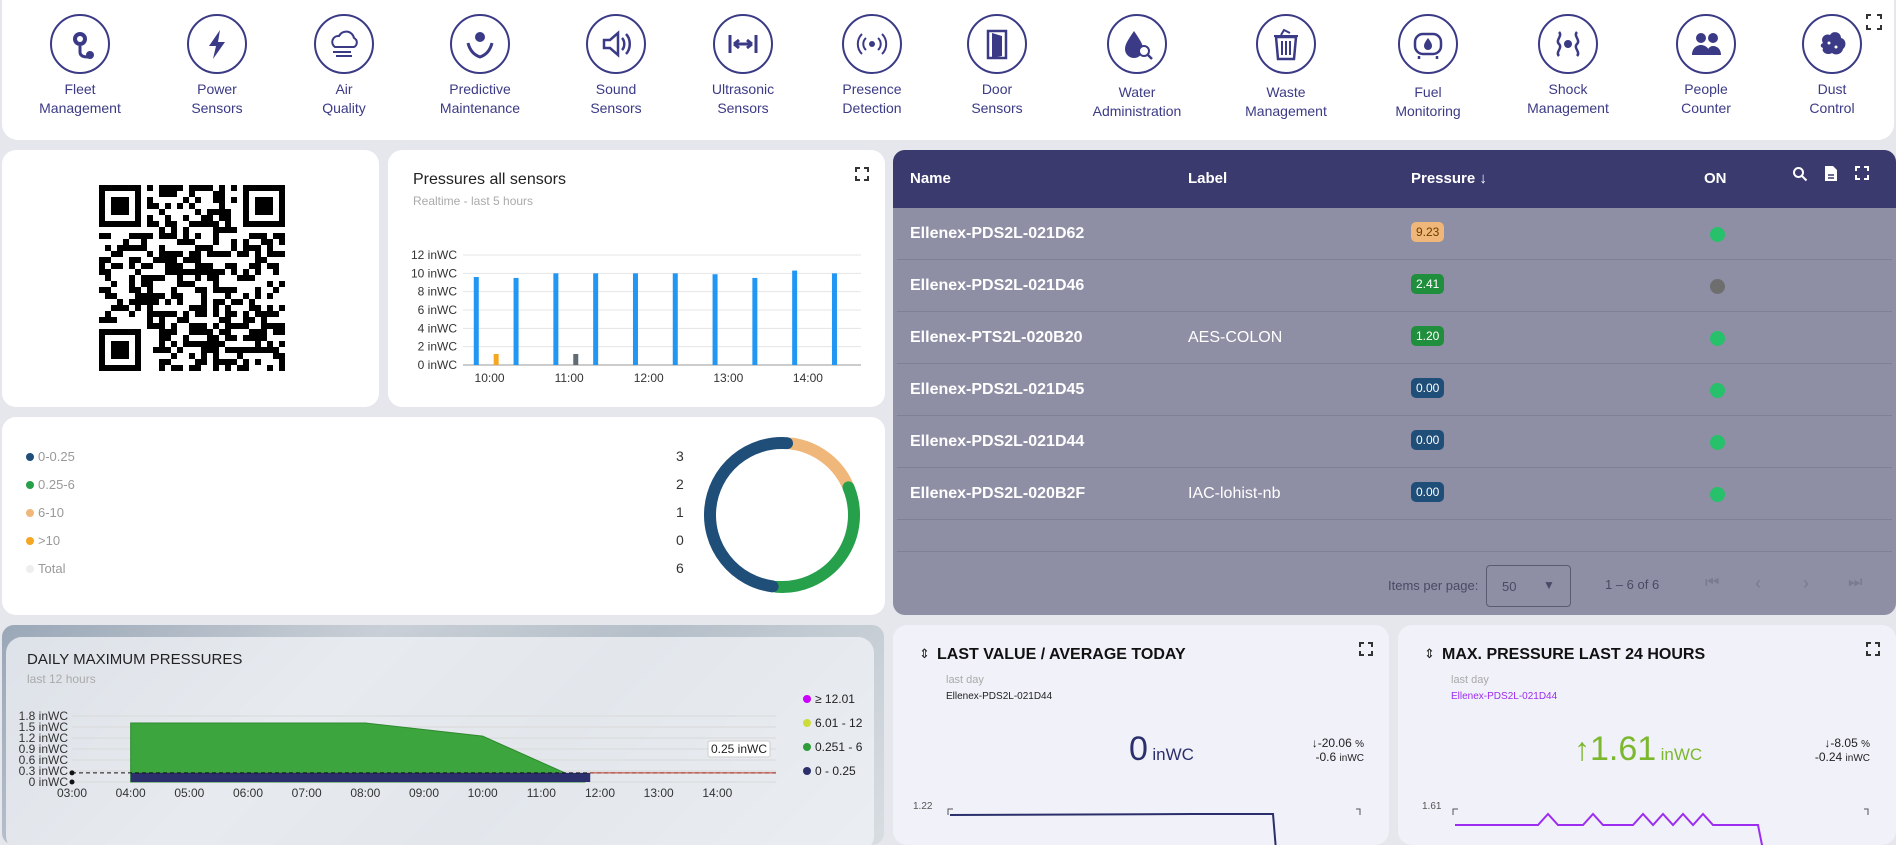  What do you see at coordinates (1568, 66) in the screenshot?
I see `nav-item-shock-management: Shock Management` at bounding box center [1568, 66].